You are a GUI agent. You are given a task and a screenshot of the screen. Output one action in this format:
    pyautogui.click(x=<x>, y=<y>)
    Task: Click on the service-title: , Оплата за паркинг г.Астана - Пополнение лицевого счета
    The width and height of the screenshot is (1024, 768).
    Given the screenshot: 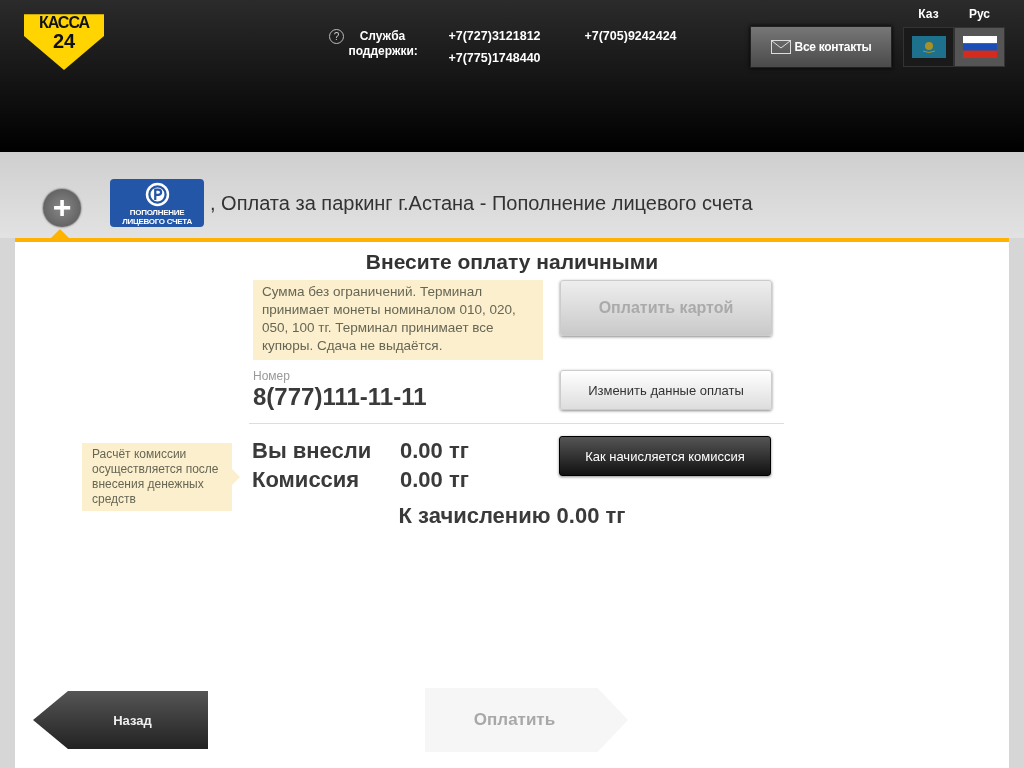 What is the action you would take?
    pyautogui.click(x=481, y=203)
    